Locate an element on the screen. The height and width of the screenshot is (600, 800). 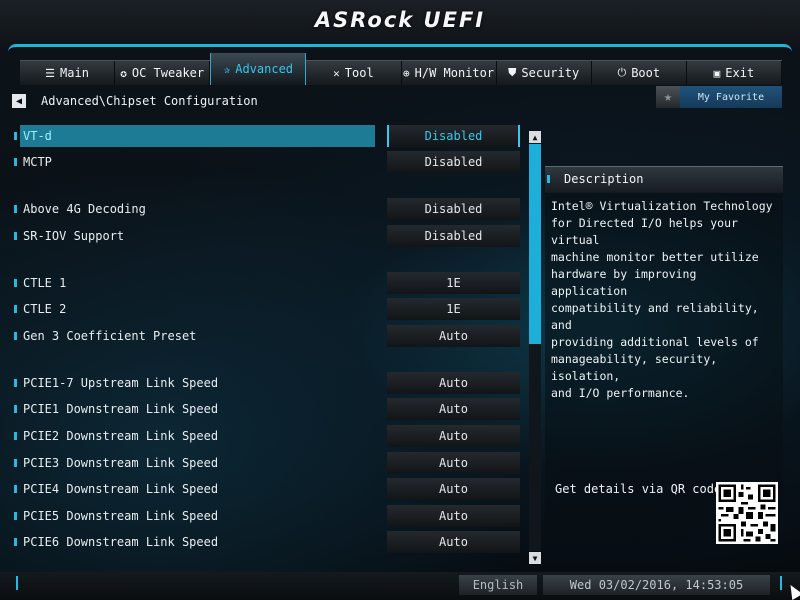
setting-label: Above 4G Decoding is located at coordinates (84, 209).